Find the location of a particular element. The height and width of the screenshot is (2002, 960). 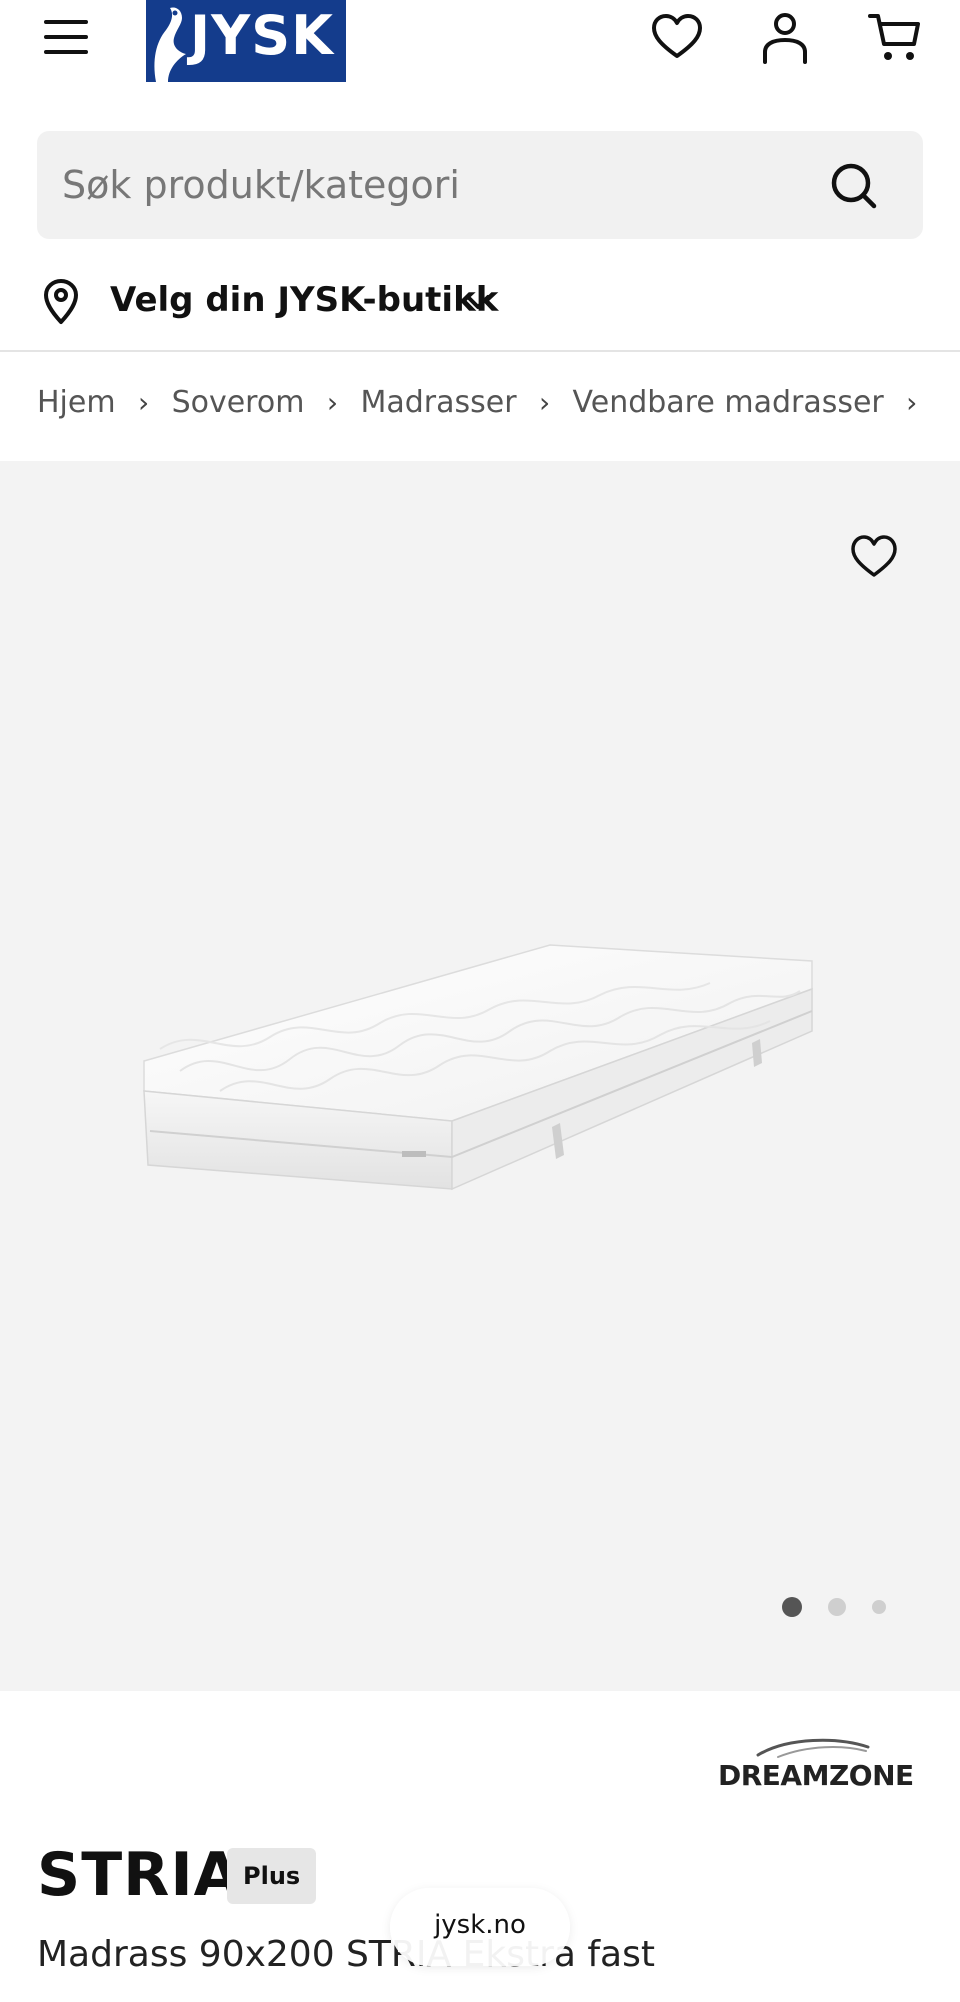

breadcrumb-item-soverom: Soverom is located at coordinates (238, 402).